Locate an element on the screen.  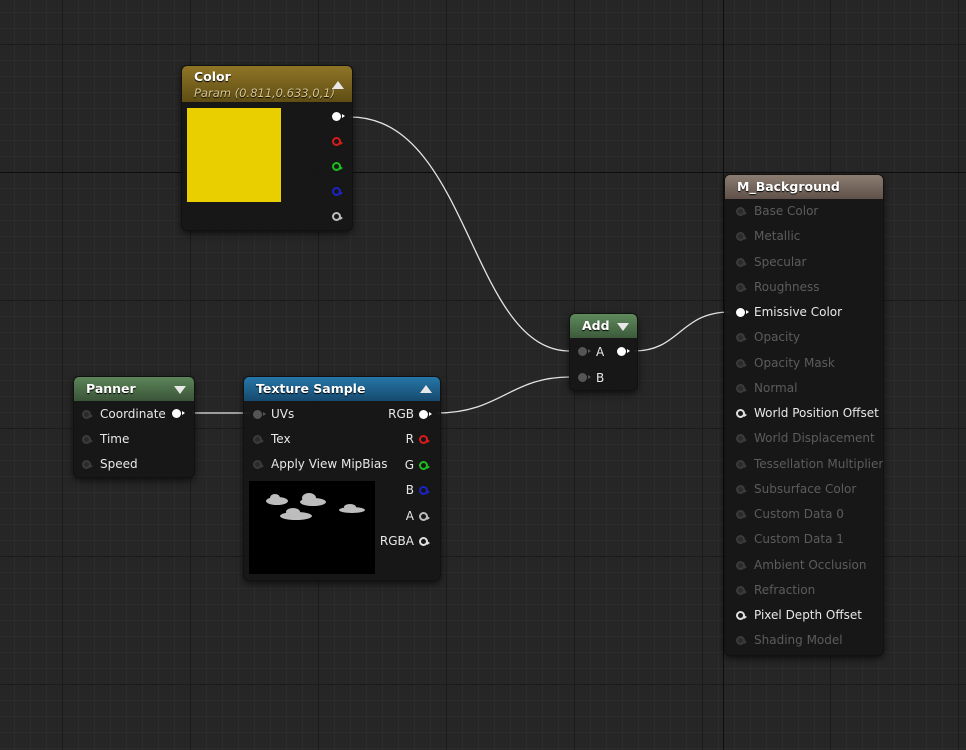
texture-sample-header: Texture Sample is located at coordinates (342, 389).